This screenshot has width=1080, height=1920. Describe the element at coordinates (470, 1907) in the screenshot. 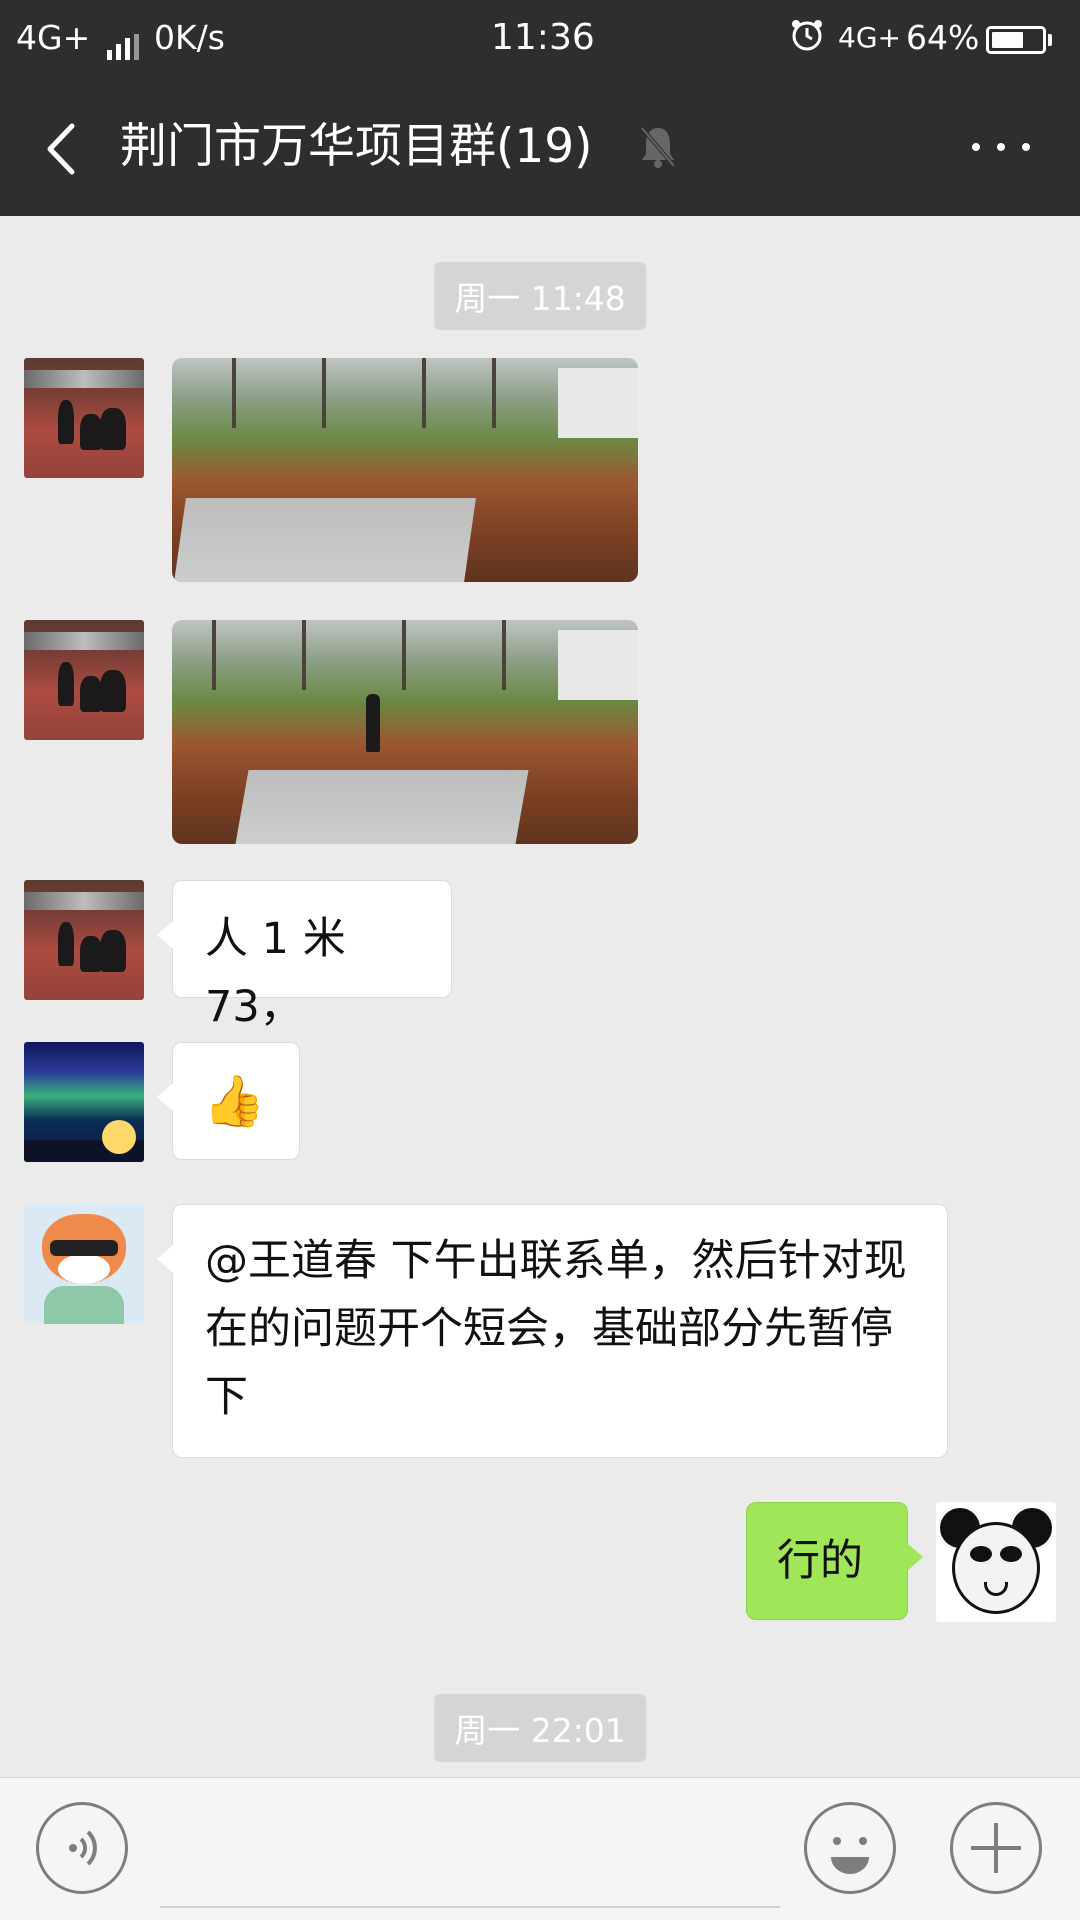

I see `message-input` at that location.